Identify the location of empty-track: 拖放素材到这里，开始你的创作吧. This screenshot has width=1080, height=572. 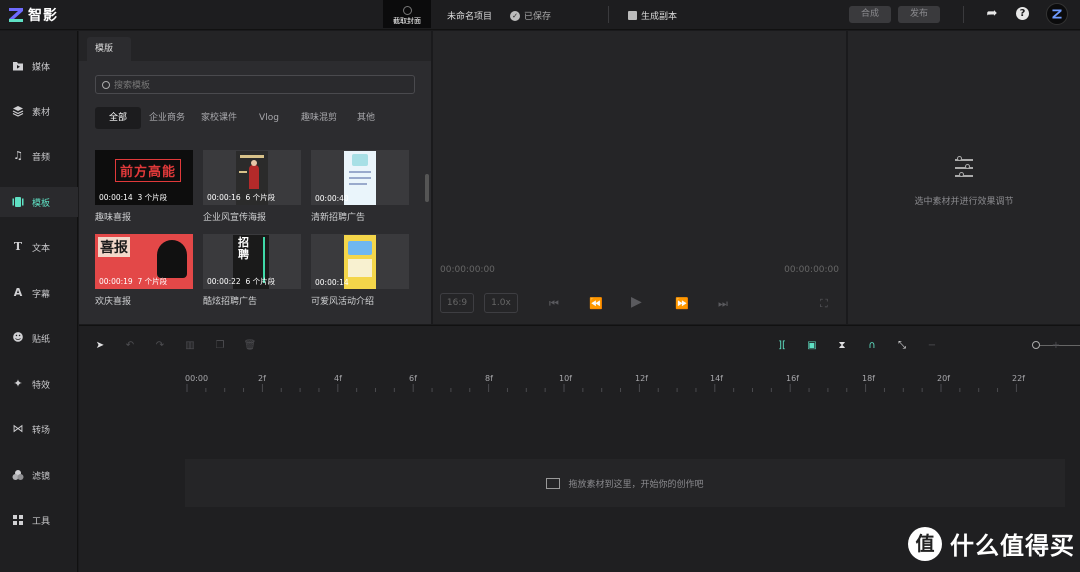
(625, 483).